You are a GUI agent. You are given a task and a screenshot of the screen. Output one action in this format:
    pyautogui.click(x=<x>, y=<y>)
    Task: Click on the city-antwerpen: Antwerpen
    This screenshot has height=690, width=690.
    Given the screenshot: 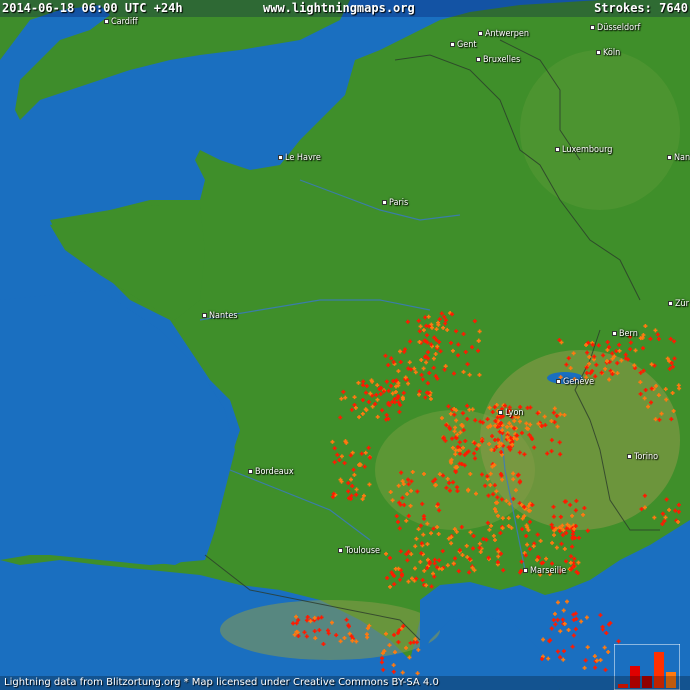 What is the action you would take?
    pyautogui.click(x=503, y=34)
    